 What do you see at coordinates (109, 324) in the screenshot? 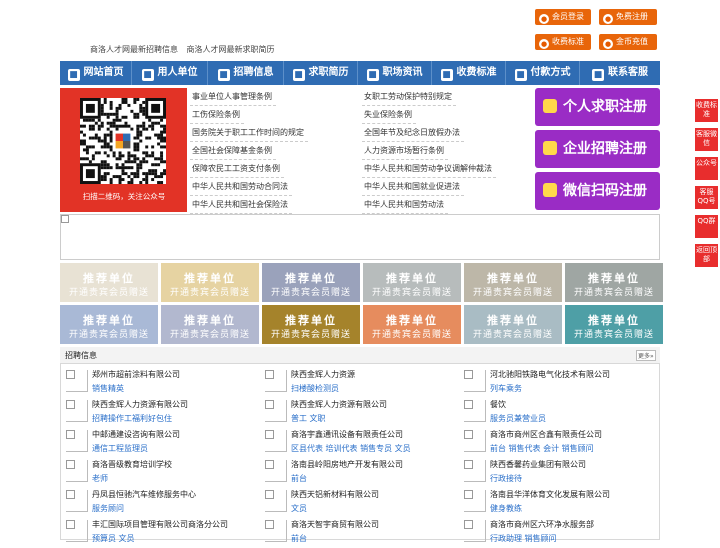
I see `ad-tile-6: 推荐单位 开通贵宾会员赠送` at bounding box center [109, 324].